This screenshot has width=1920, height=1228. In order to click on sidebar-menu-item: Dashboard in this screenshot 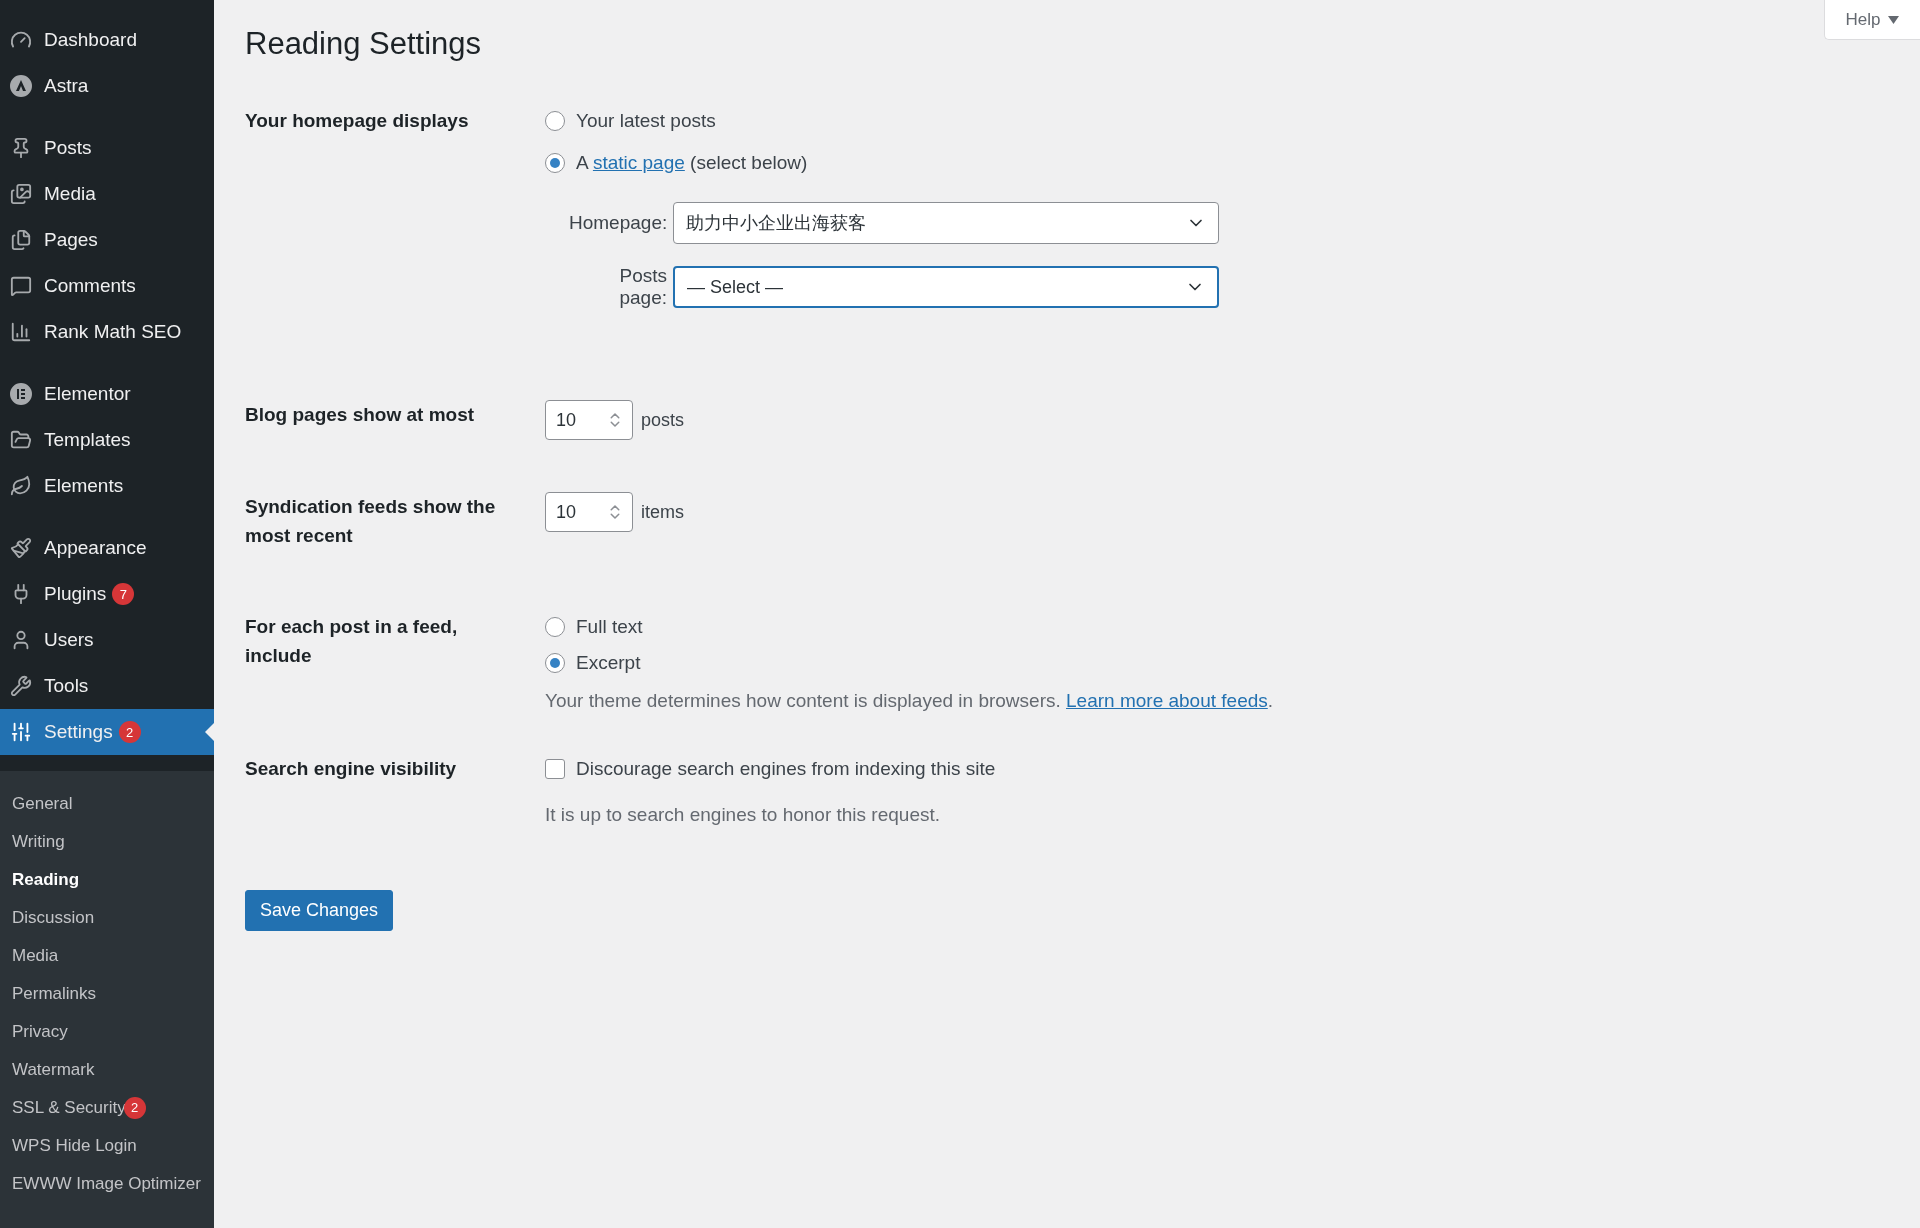, I will do `click(107, 40)`.